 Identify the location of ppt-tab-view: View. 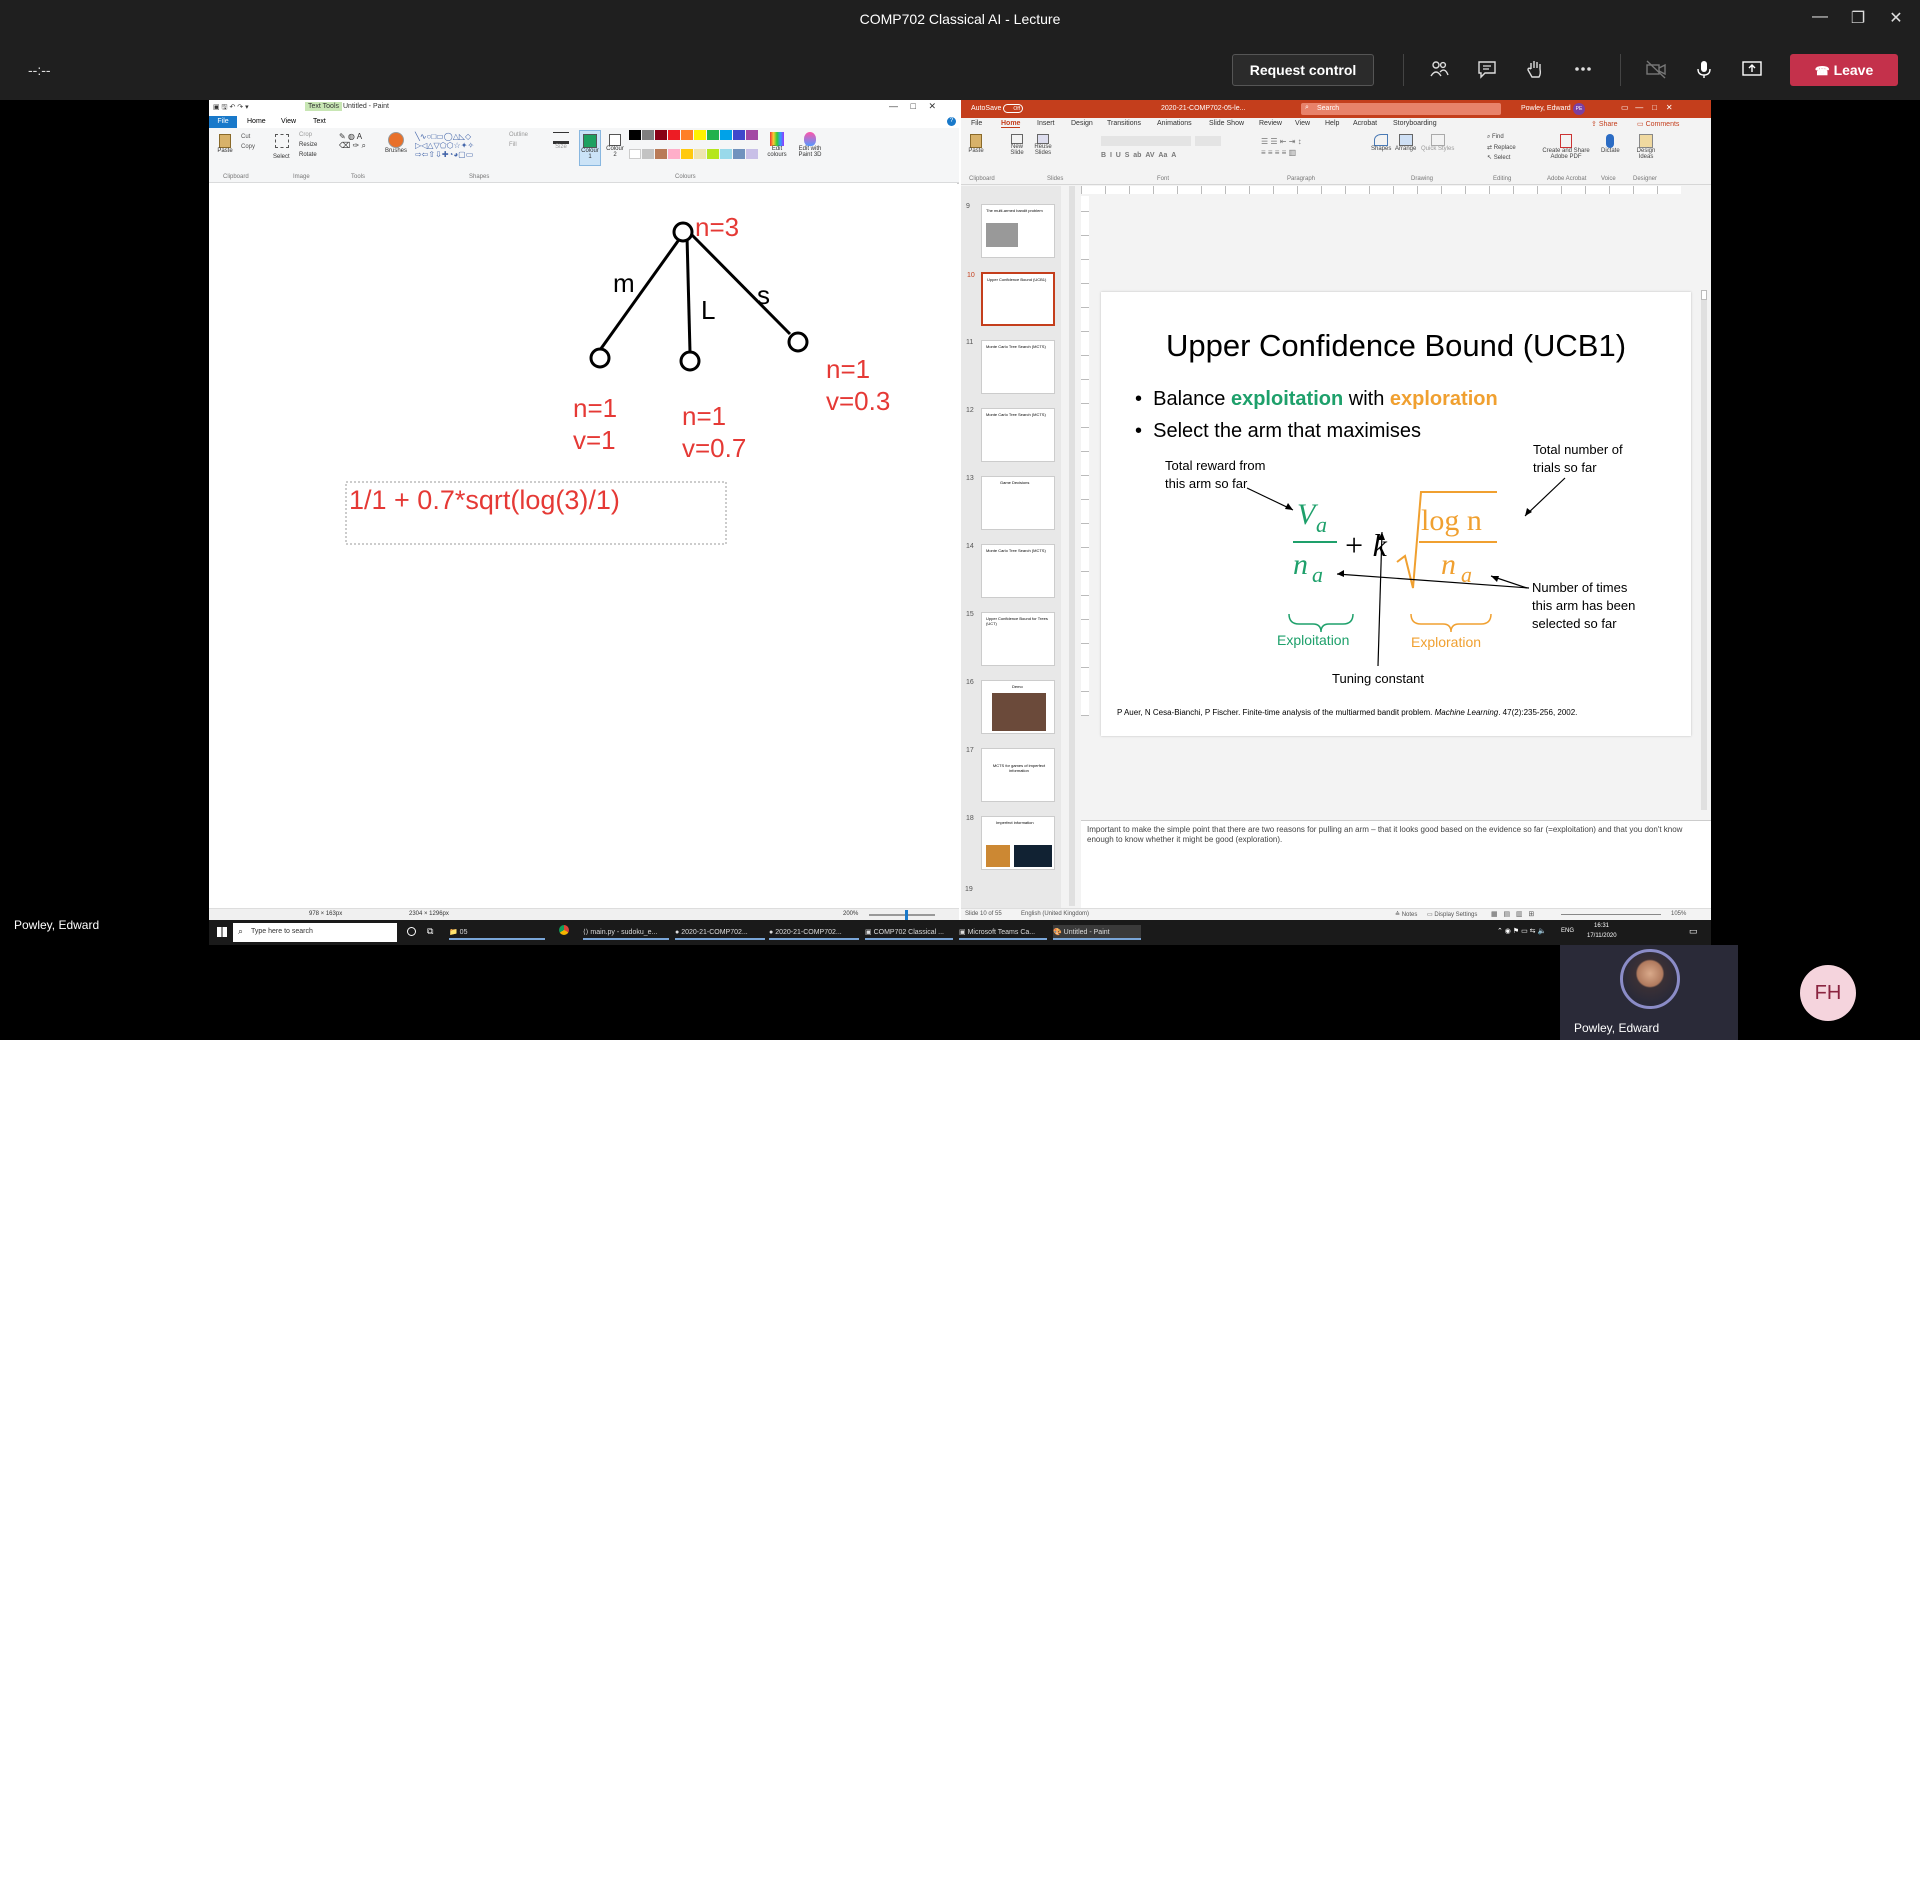
(1302, 123).